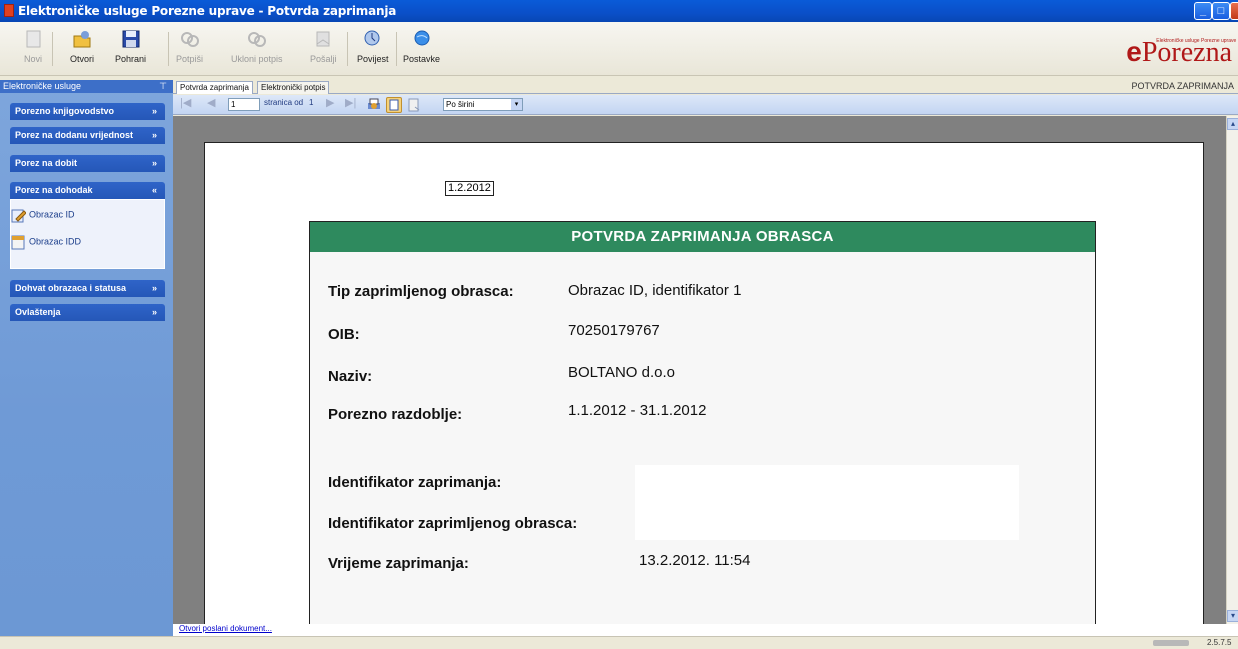 The width and height of the screenshot is (1238, 649). I want to click on first-page-icon: |◀, so click(185, 102).